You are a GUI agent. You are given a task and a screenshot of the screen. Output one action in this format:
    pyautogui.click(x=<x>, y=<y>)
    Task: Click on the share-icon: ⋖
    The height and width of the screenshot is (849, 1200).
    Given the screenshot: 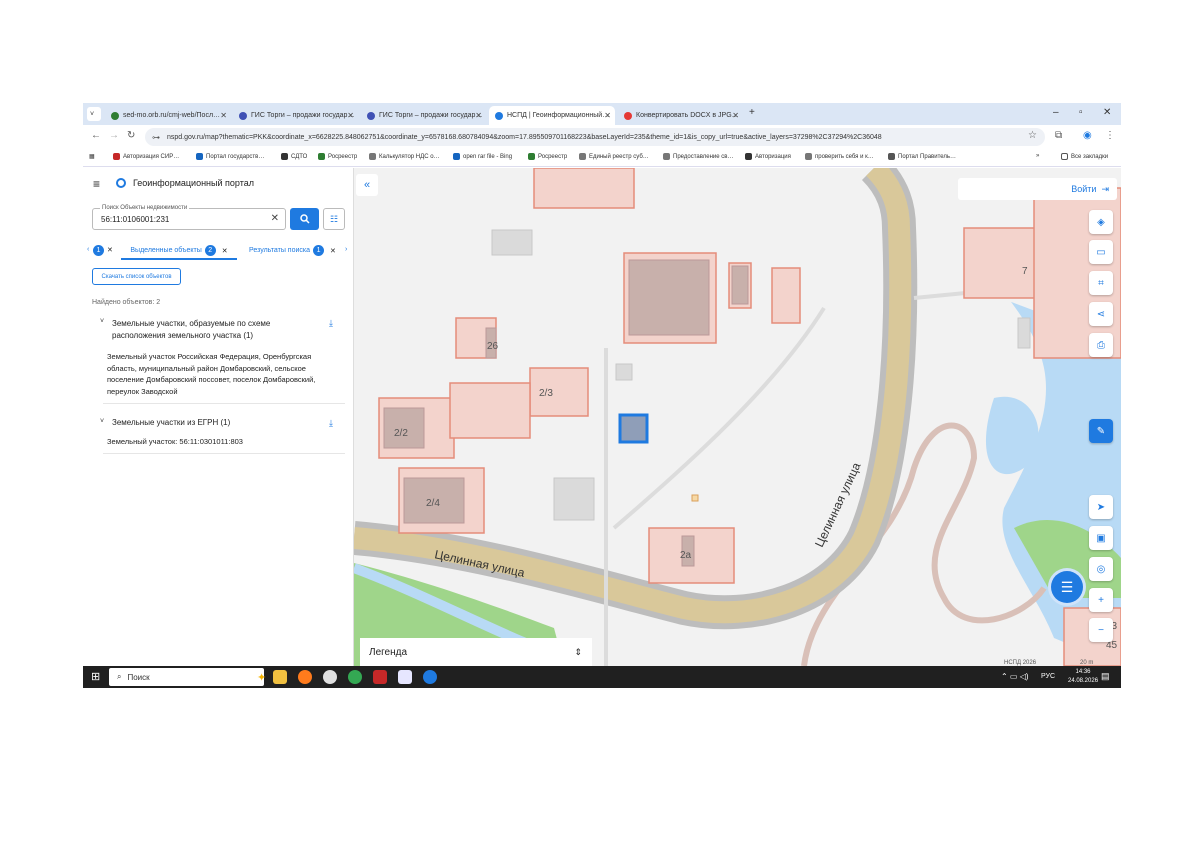 What is the action you would take?
    pyautogui.click(x=1101, y=314)
    